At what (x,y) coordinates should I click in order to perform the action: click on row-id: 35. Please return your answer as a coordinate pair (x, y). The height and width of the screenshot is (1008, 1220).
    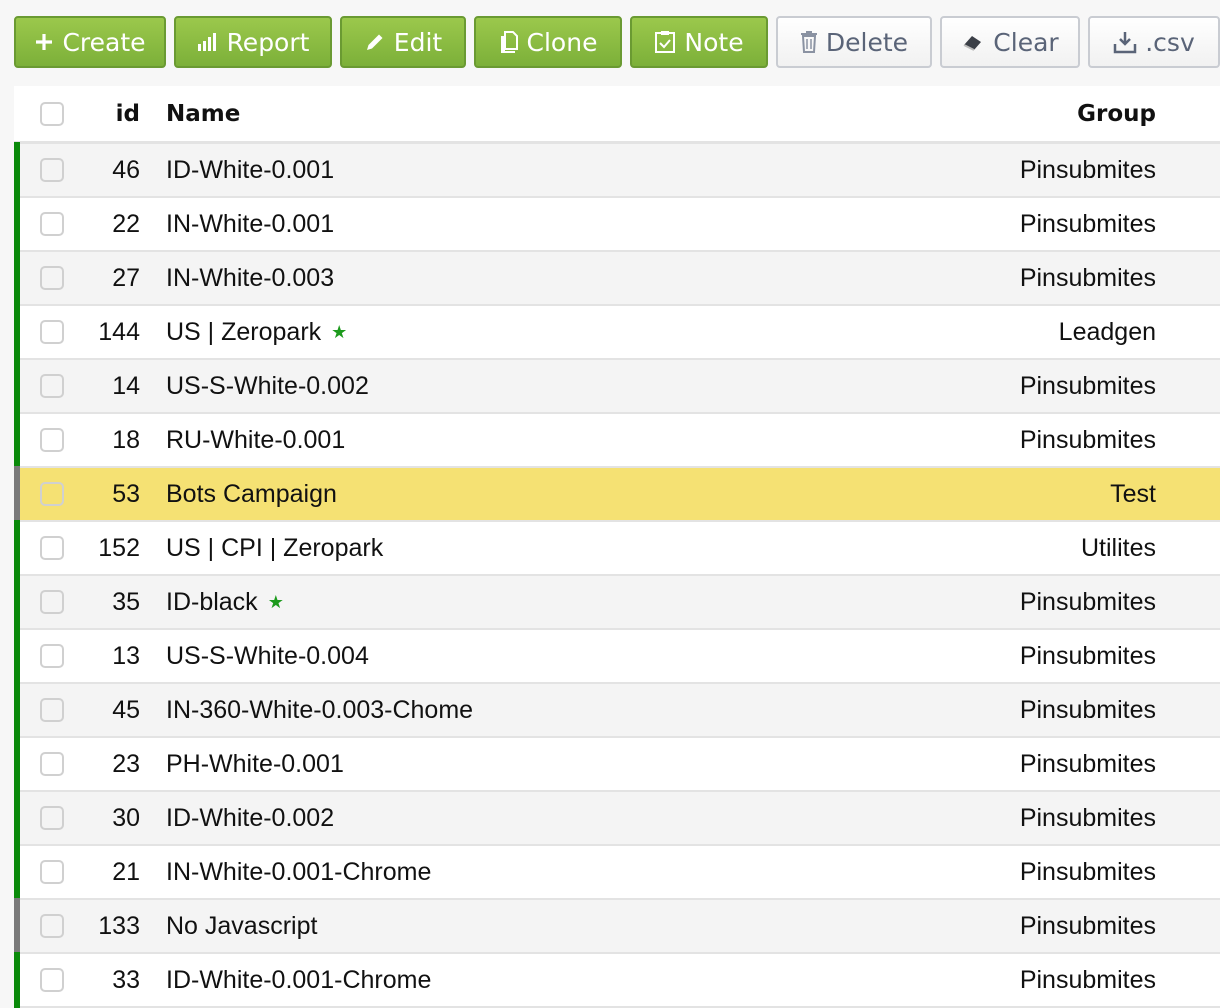
    Looking at the image, I should click on (126, 601).